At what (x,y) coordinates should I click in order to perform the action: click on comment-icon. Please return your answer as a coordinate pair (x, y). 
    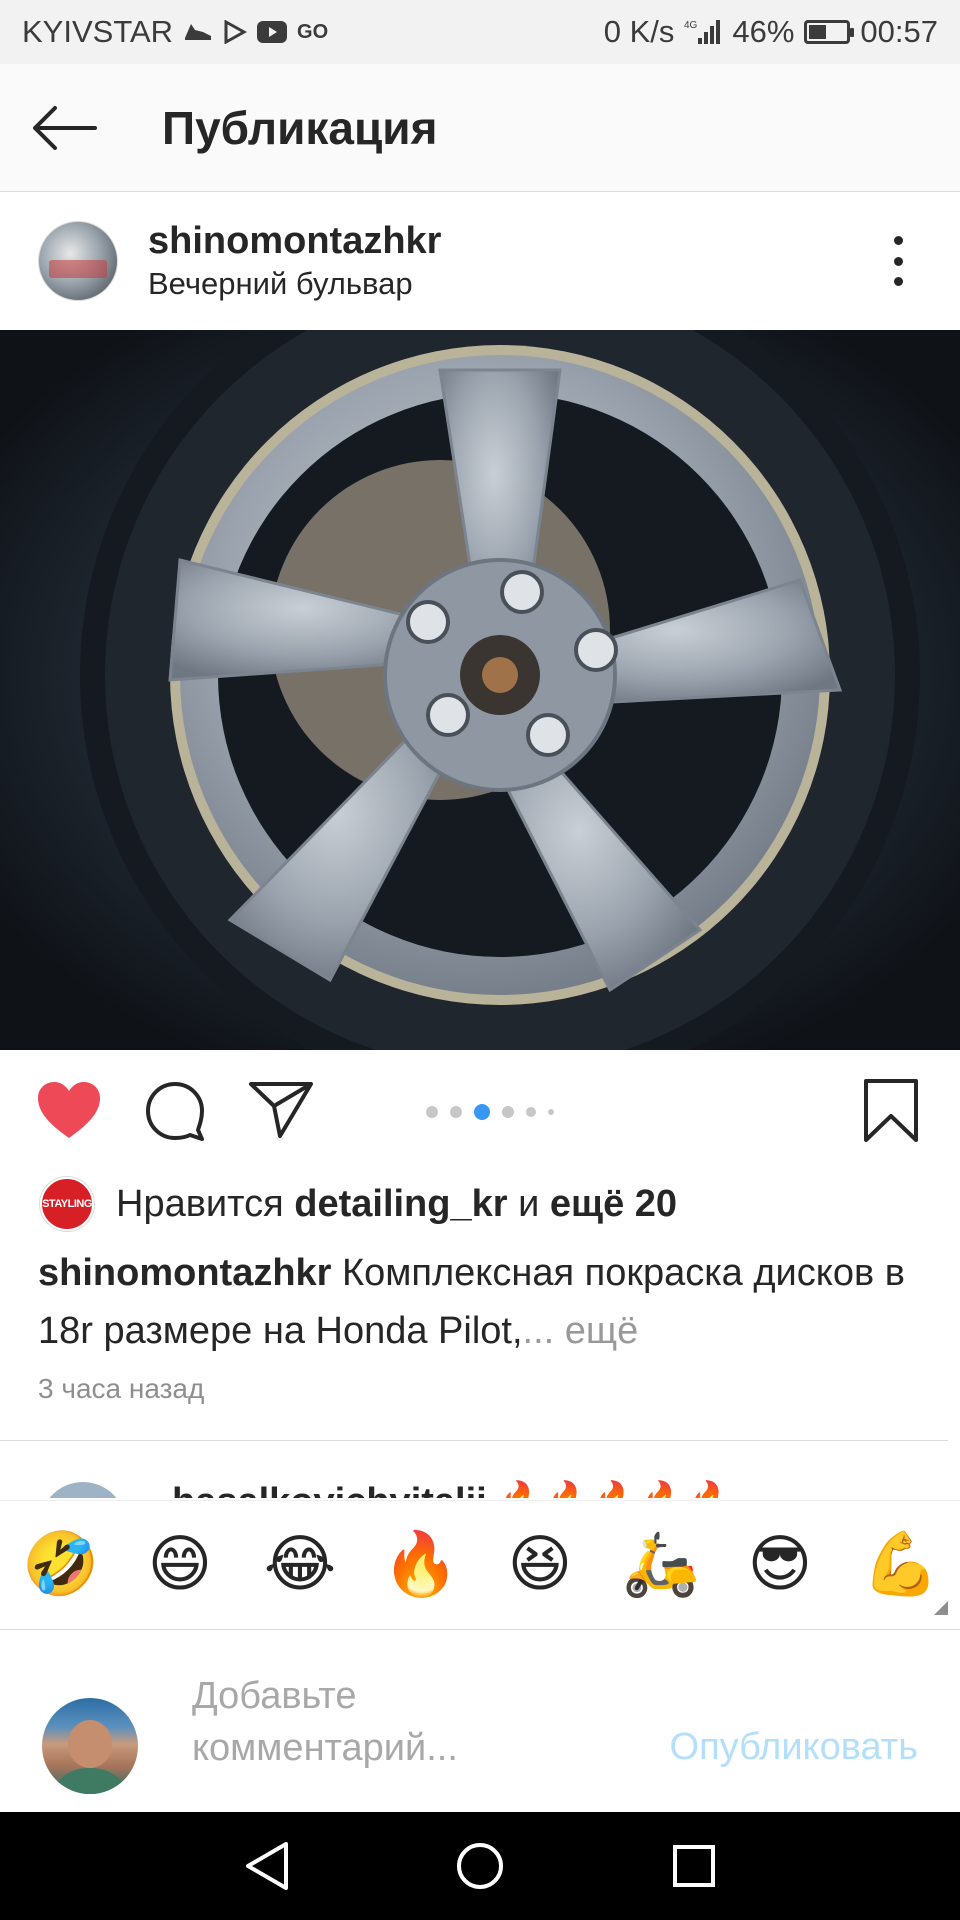
    Looking at the image, I should click on (175, 1111).